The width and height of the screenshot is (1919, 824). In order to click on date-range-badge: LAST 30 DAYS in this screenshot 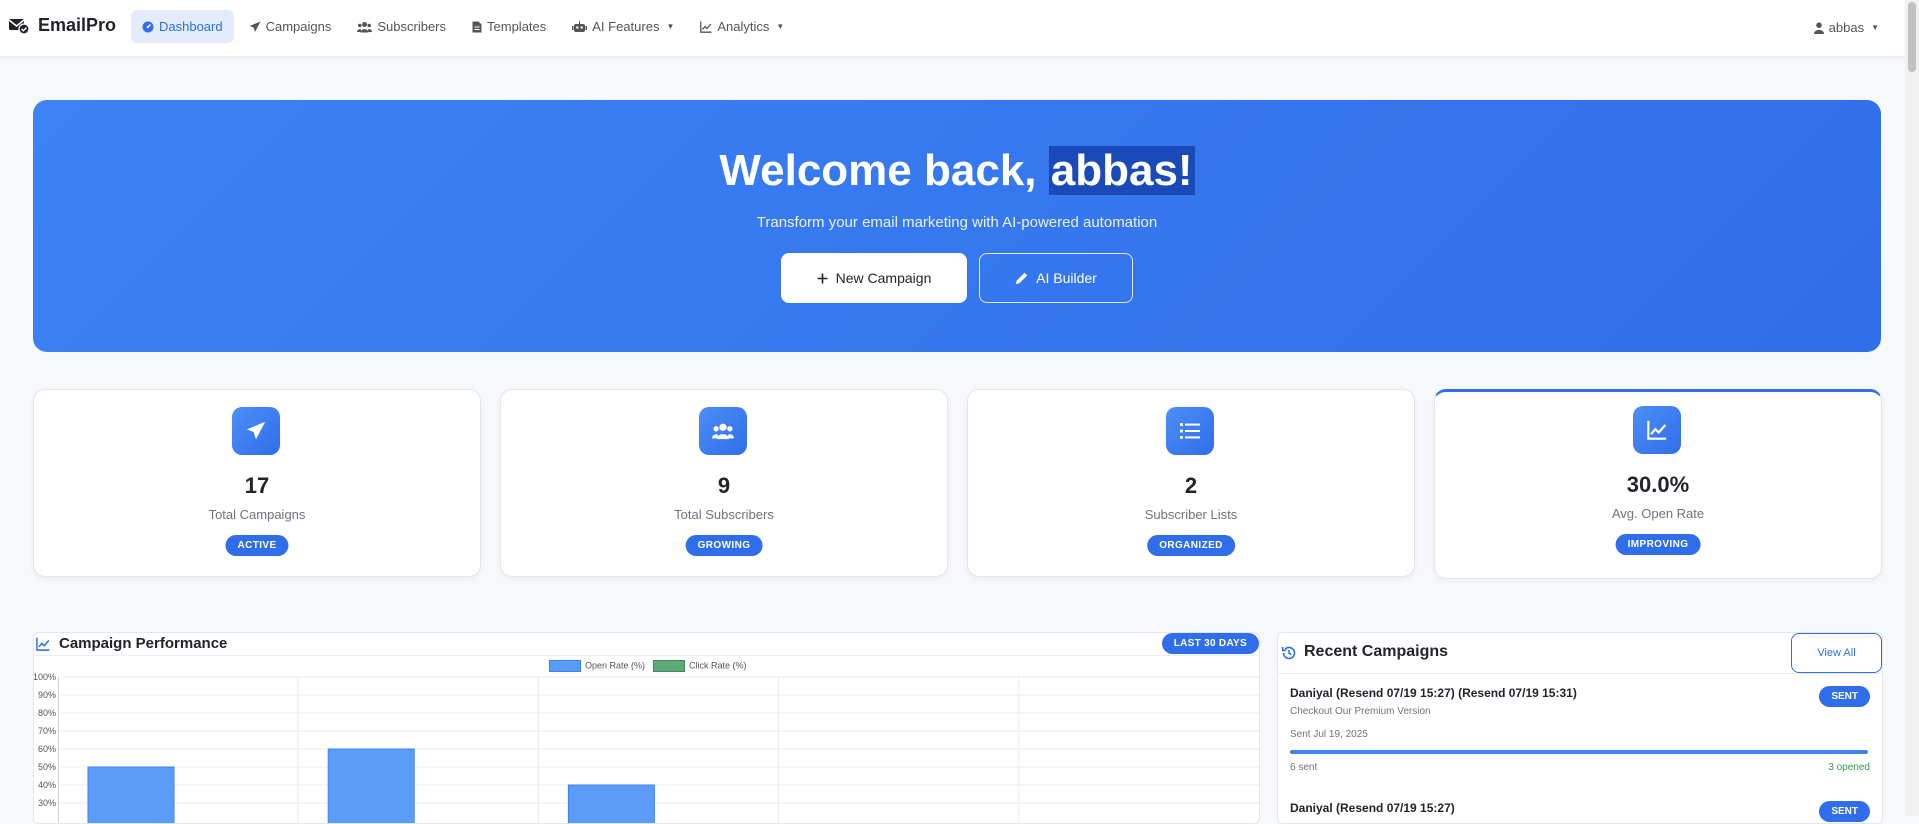, I will do `click(1210, 643)`.